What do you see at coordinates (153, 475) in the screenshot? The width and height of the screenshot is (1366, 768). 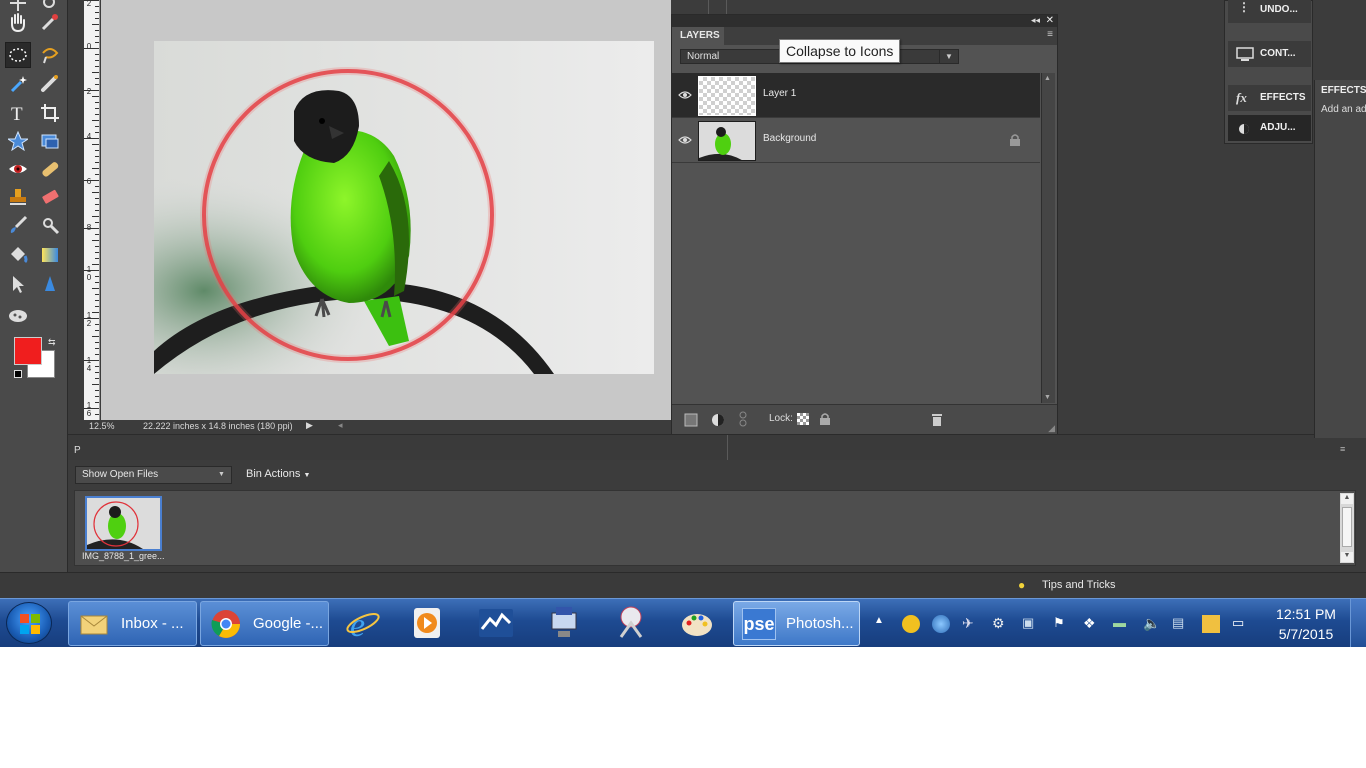 I see `show-open-files-select: Show Open Files` at bounding box center [153, 475].